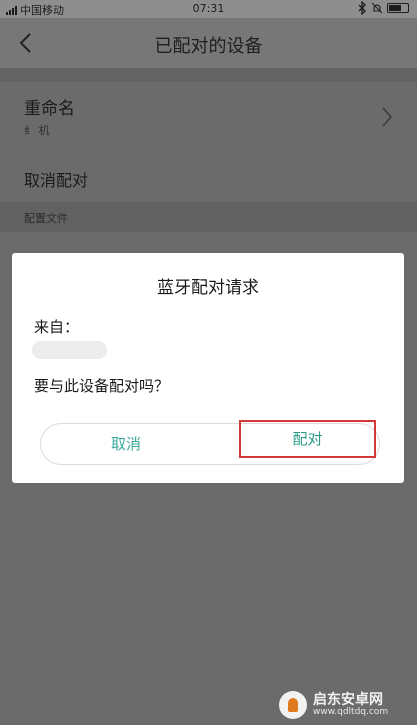 This screenshot has width=417, height=725. I want to click on from-label: 来自：, so click(57, 327).